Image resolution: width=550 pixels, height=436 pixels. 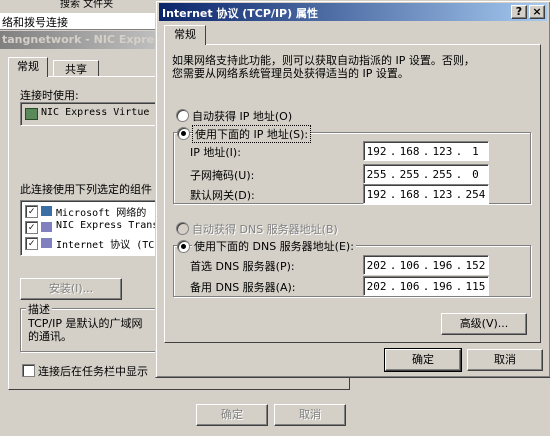 I want to click on tab-general-bg-label: 常规, so click(x=28, y=66).